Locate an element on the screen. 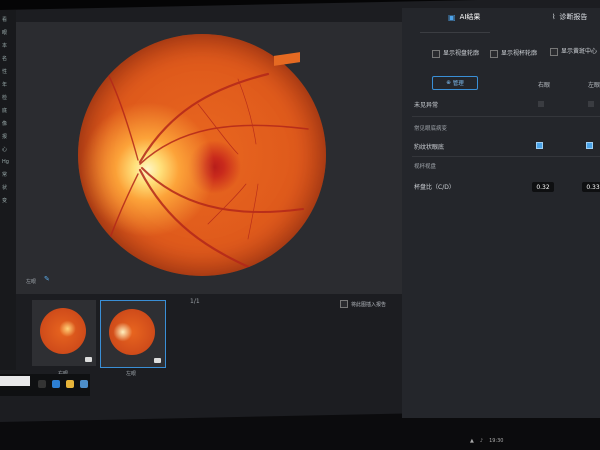 This screenshot has width=600, height=450. network-icon: ▲ is located at coordinates (472, 441).